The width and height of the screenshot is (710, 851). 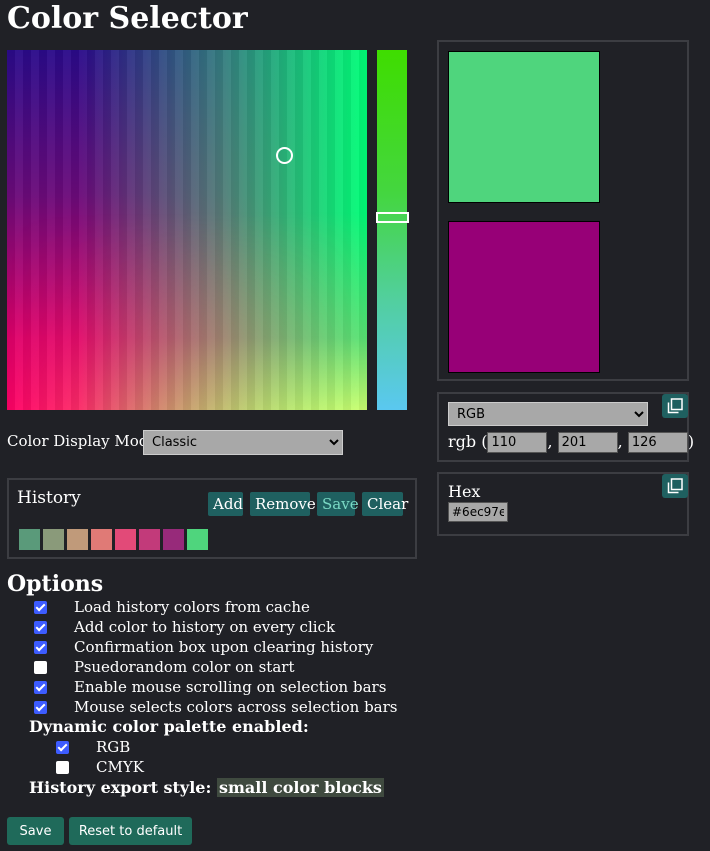 I want to click on previous-color-swatch, so click(x=524, y=297).